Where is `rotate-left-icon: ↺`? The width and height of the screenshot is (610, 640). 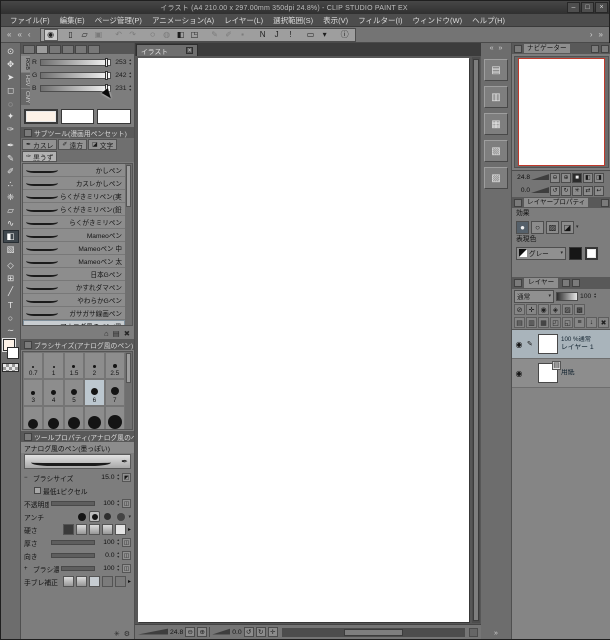 rotate-left-icon: ↺ is located at coordinates (248, 632).